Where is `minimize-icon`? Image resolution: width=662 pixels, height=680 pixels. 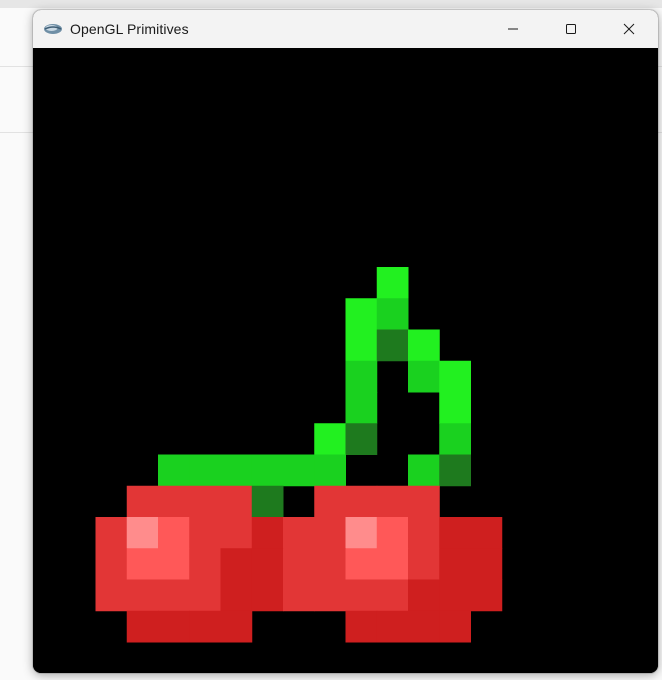 minimize-icon is located at coordinates (513, 29).